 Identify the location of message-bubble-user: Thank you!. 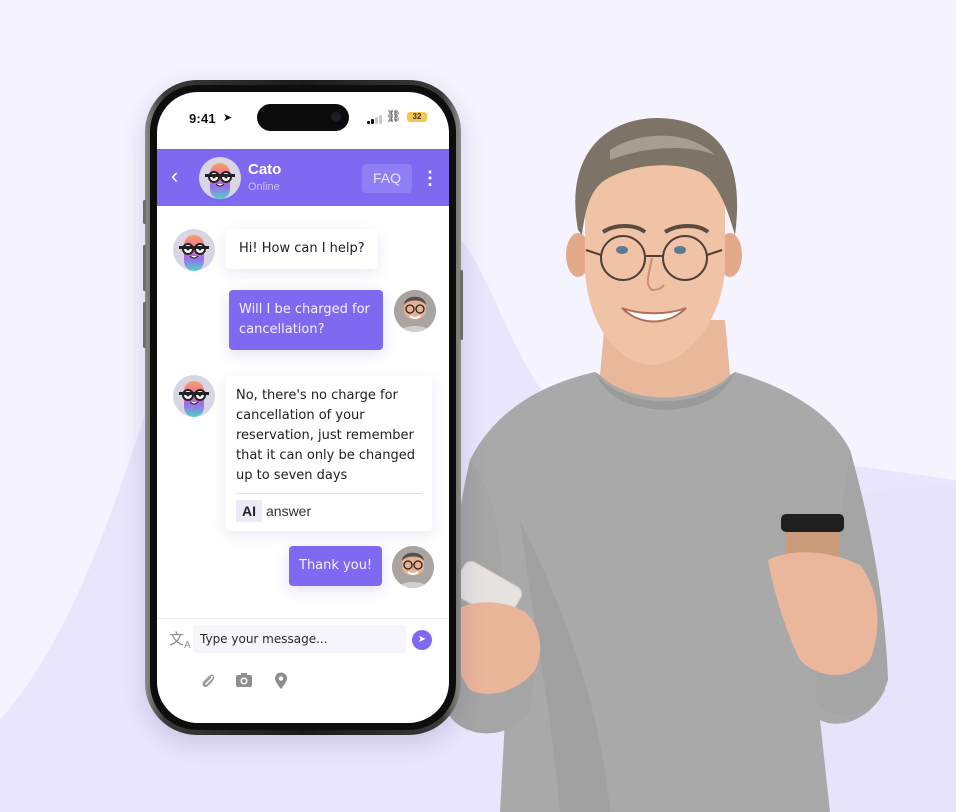
(336, 566).